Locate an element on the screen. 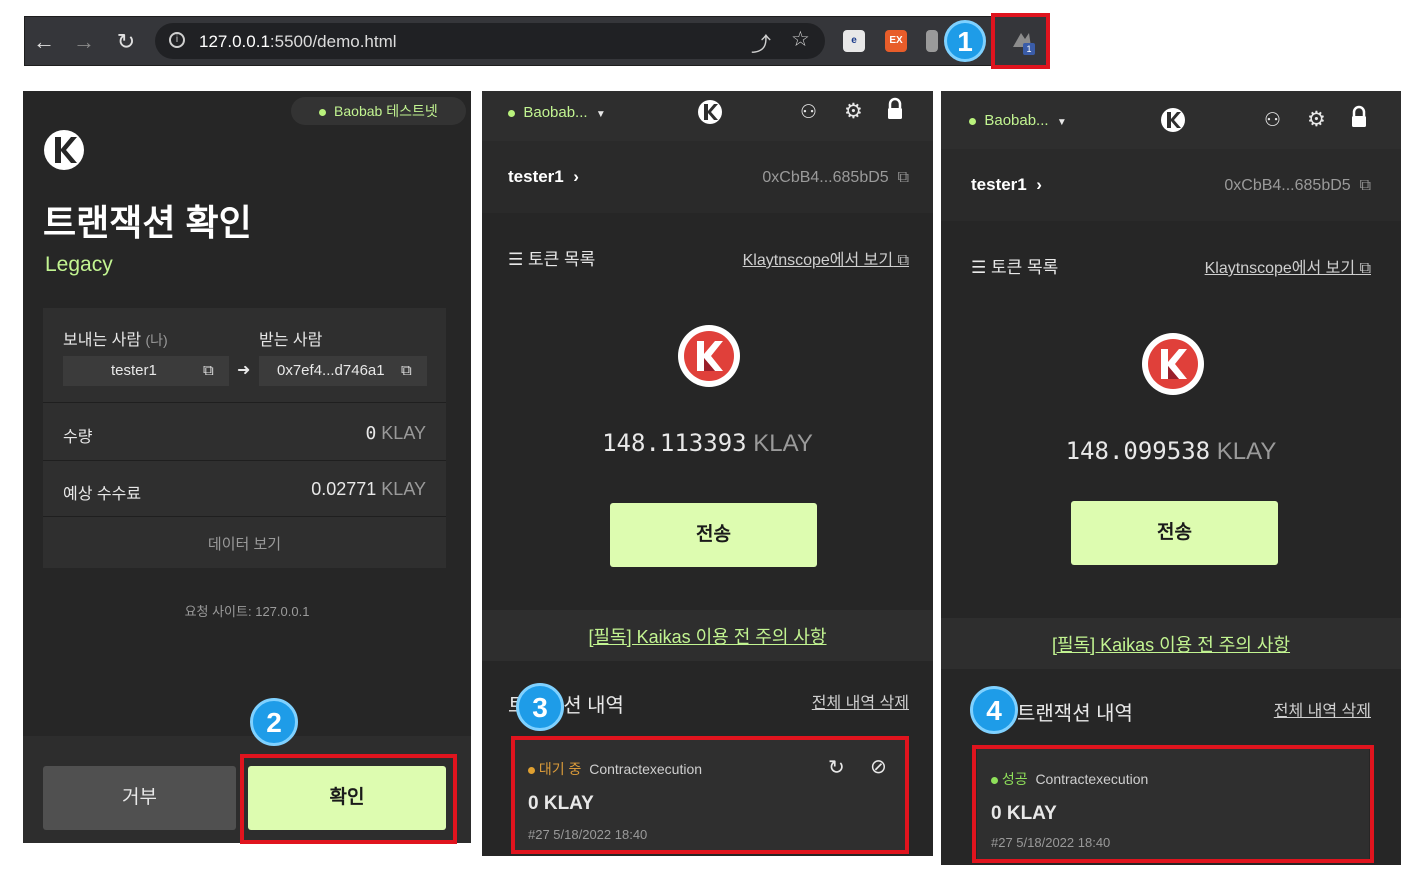  balance-display: 148.099538 KLAY is located at coordinates (1171, 451).